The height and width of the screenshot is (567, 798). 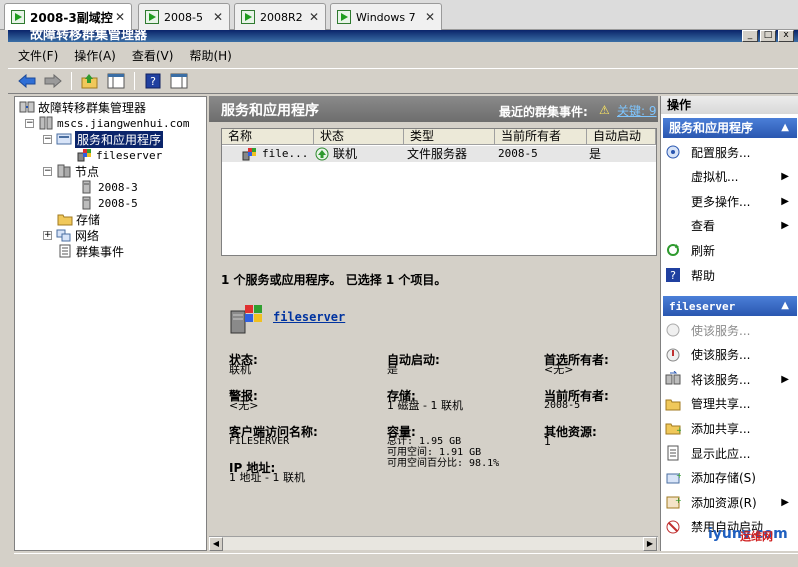 I want to click on column-header-status: 状态, so click(x=359, y=137).